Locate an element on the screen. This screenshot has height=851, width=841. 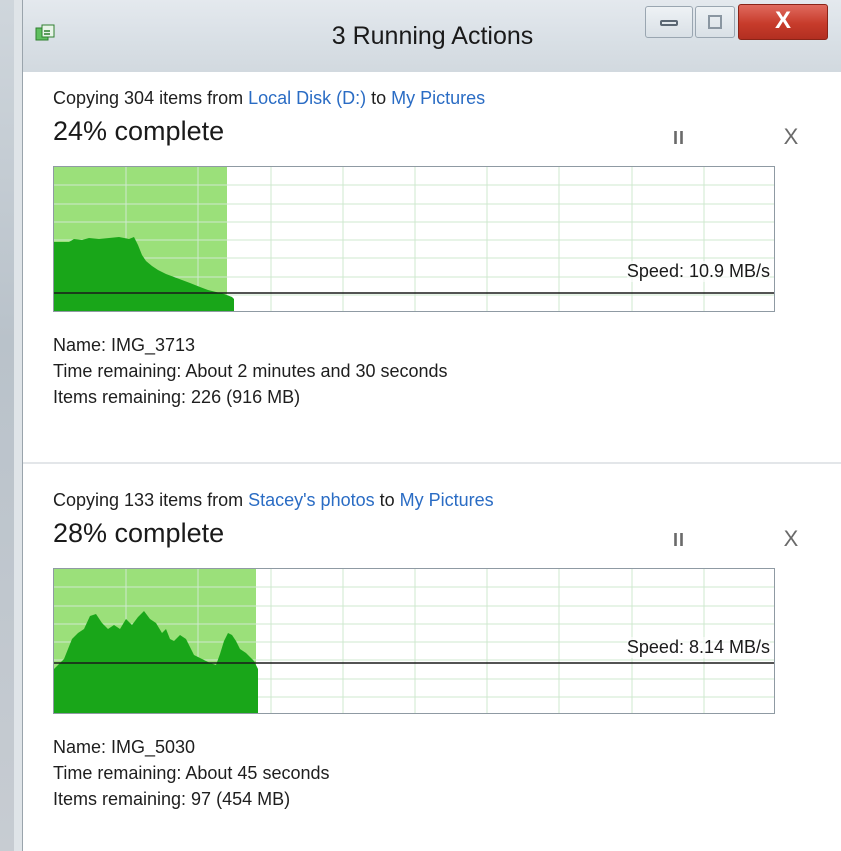
maximize-button is located at coordinates (715, 22).